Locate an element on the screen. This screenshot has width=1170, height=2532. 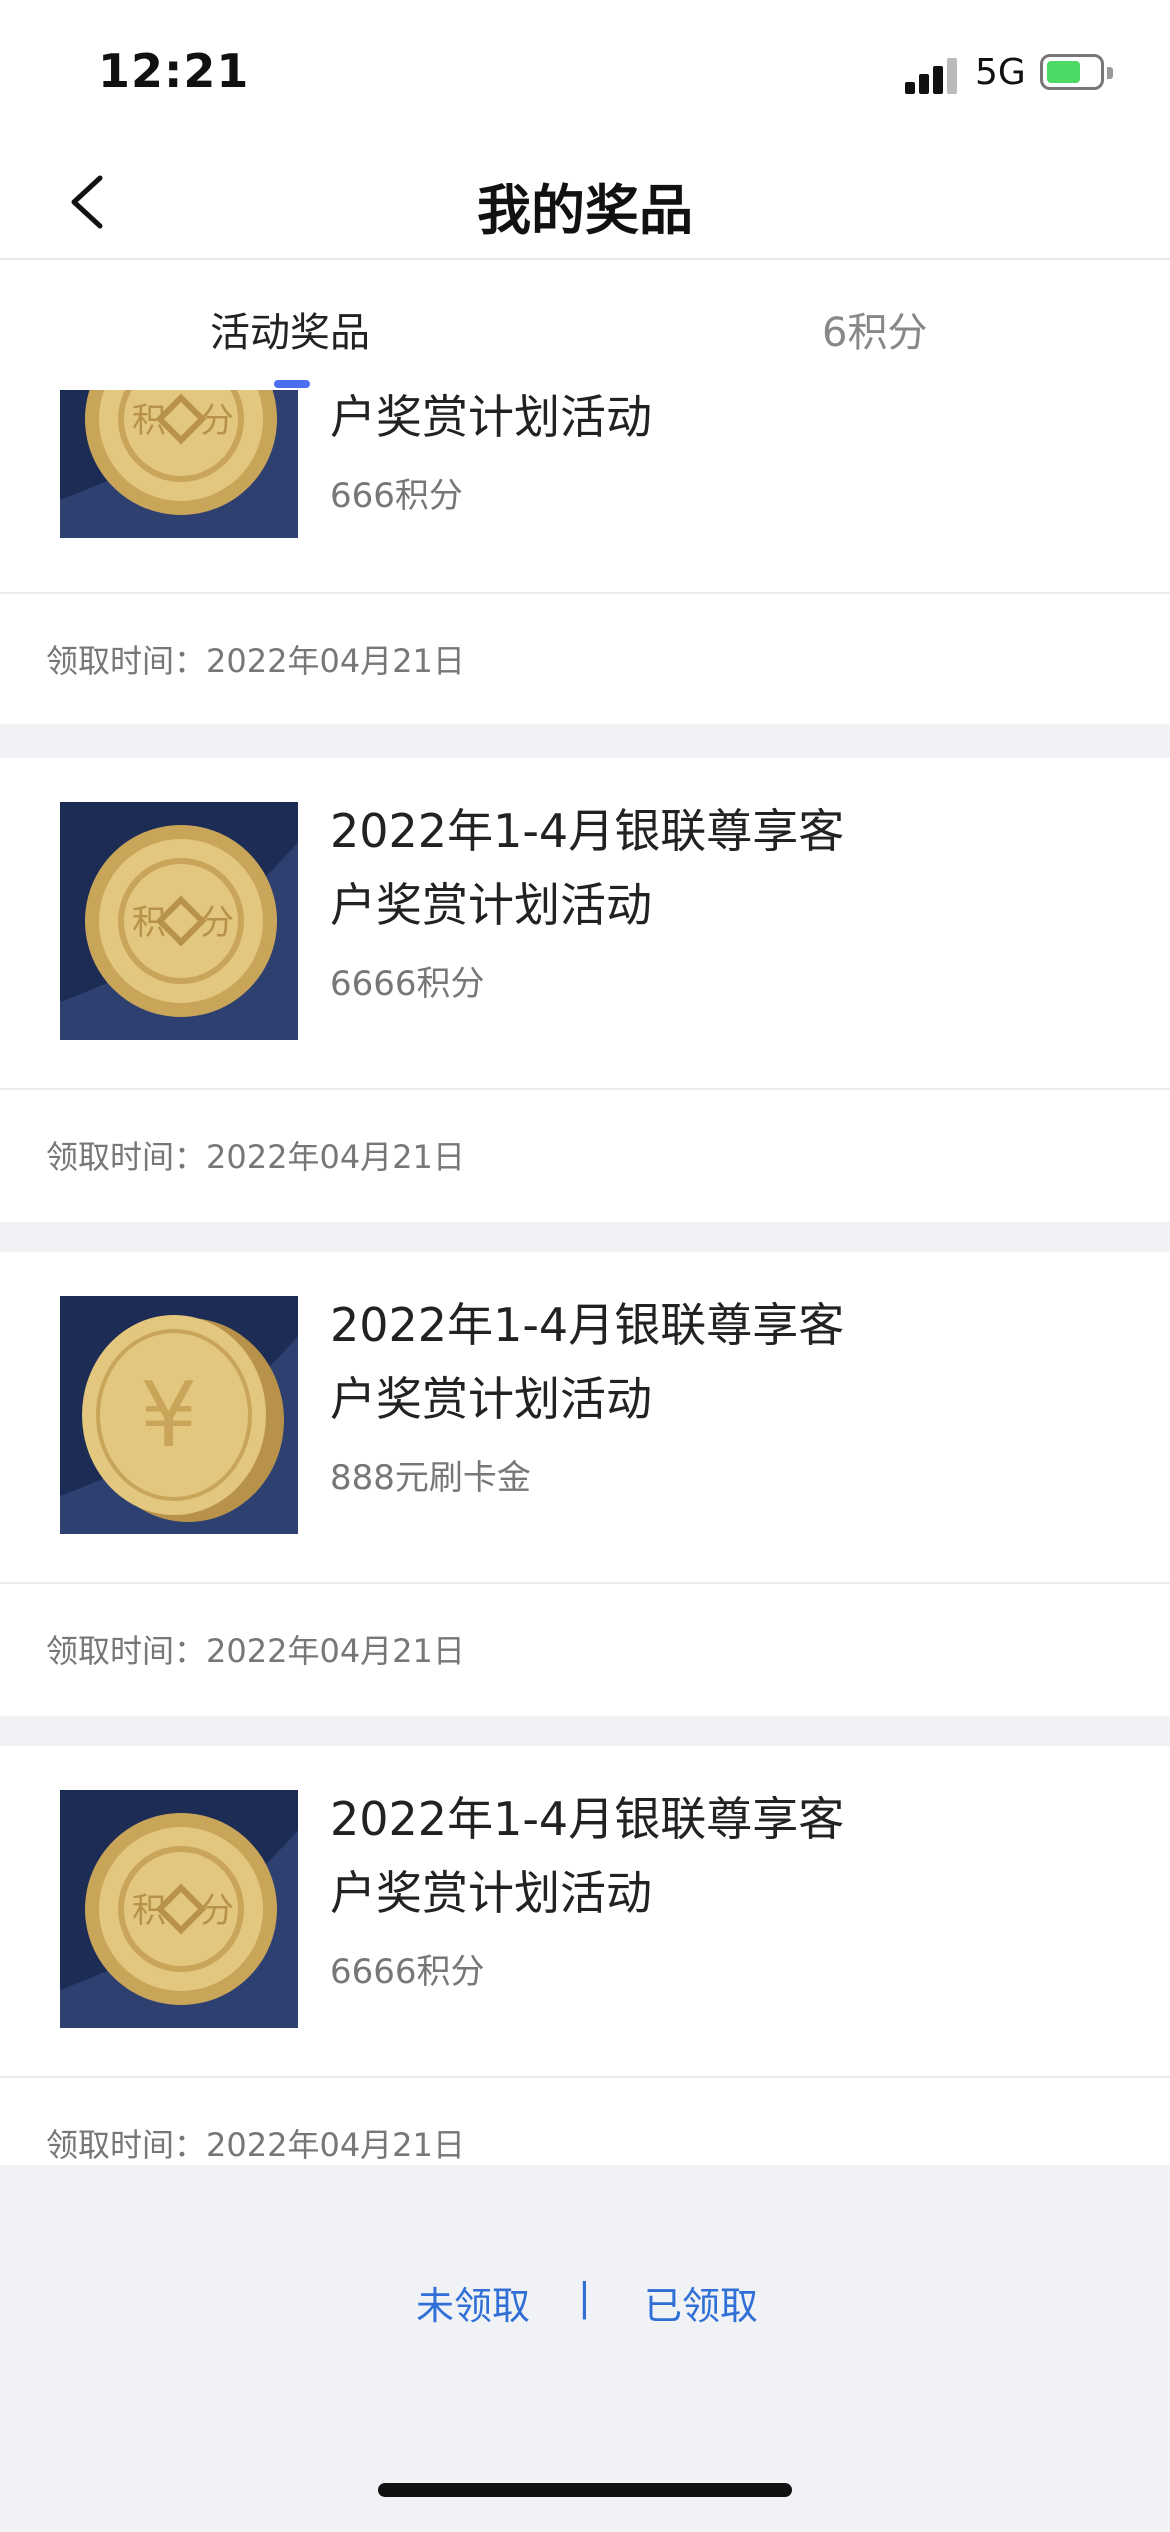
cellular-signal-icon is located at coordinates (933, 76).